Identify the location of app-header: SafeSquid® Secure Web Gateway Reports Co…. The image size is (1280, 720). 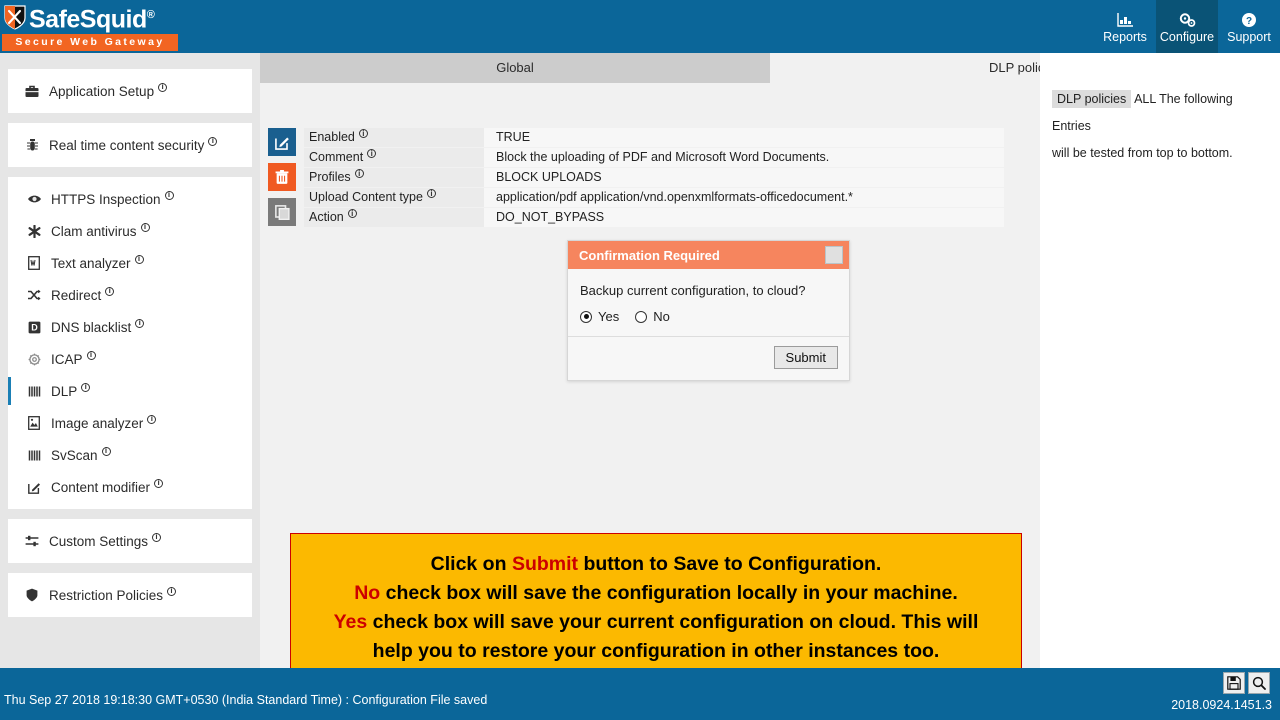
(640, 26).